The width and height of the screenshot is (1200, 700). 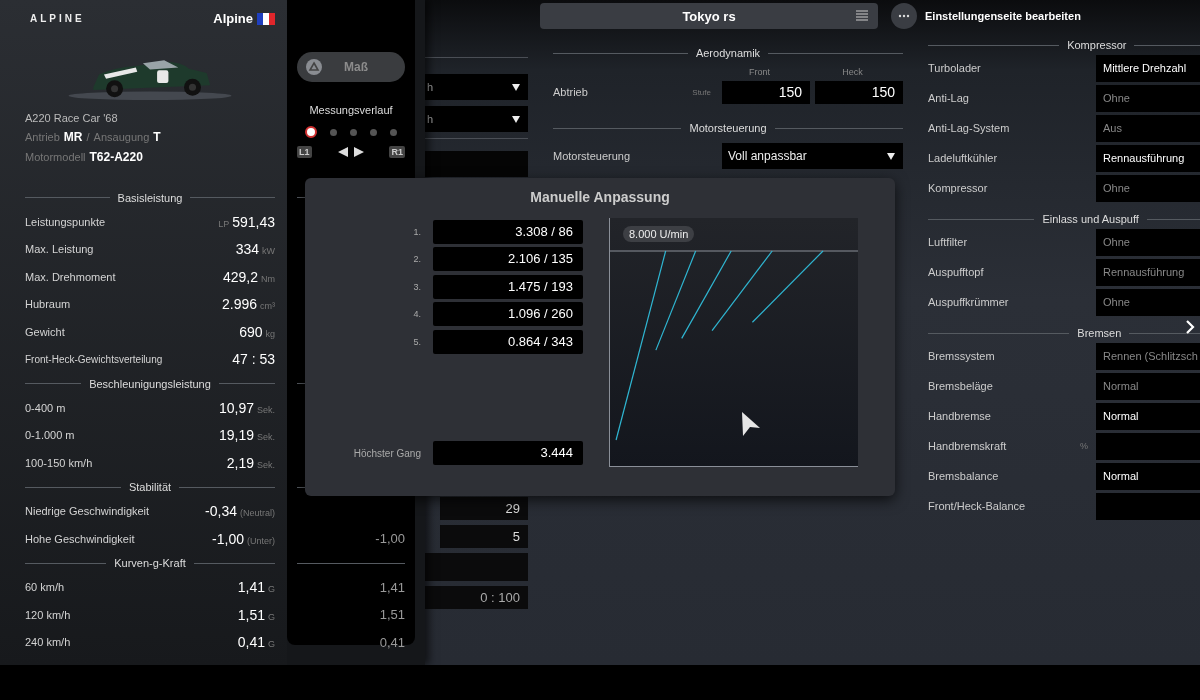 I want to click on value-field: 29, so click(x=484, y=508).